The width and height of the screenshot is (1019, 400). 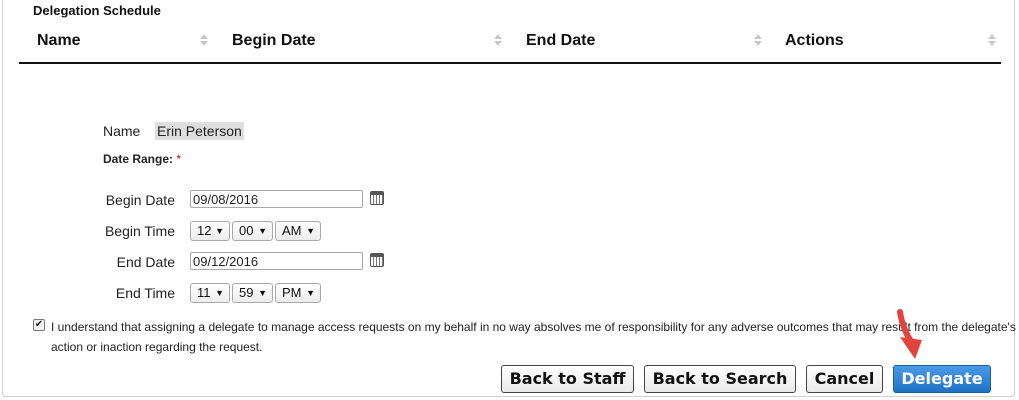 What do you see at coordinates (139, 231) in the screenshot?
I see `begin-time-label: Begin Time` at bounding box center [139, 231].